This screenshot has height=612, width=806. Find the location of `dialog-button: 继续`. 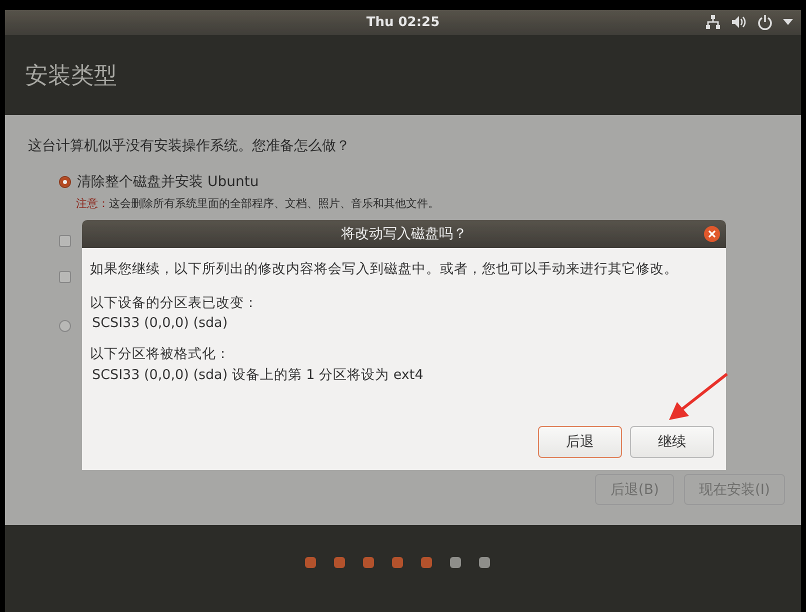

dialog-button: 继续 is located at coordinates (672, 442).